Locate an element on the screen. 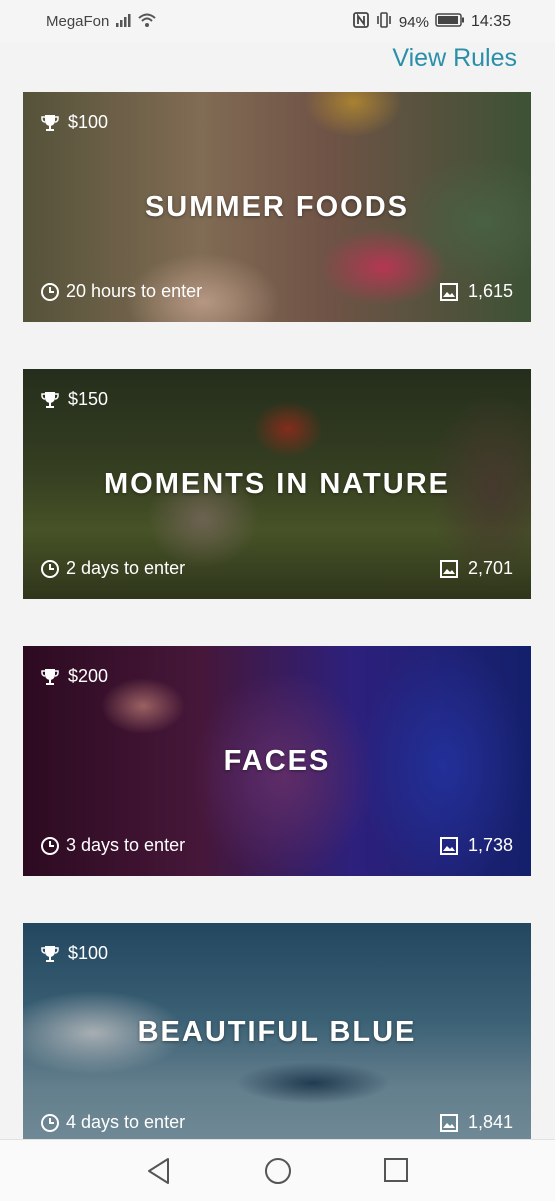 The image size is (555, 1201). navigation-bar is located at coordinates (277, 1170).